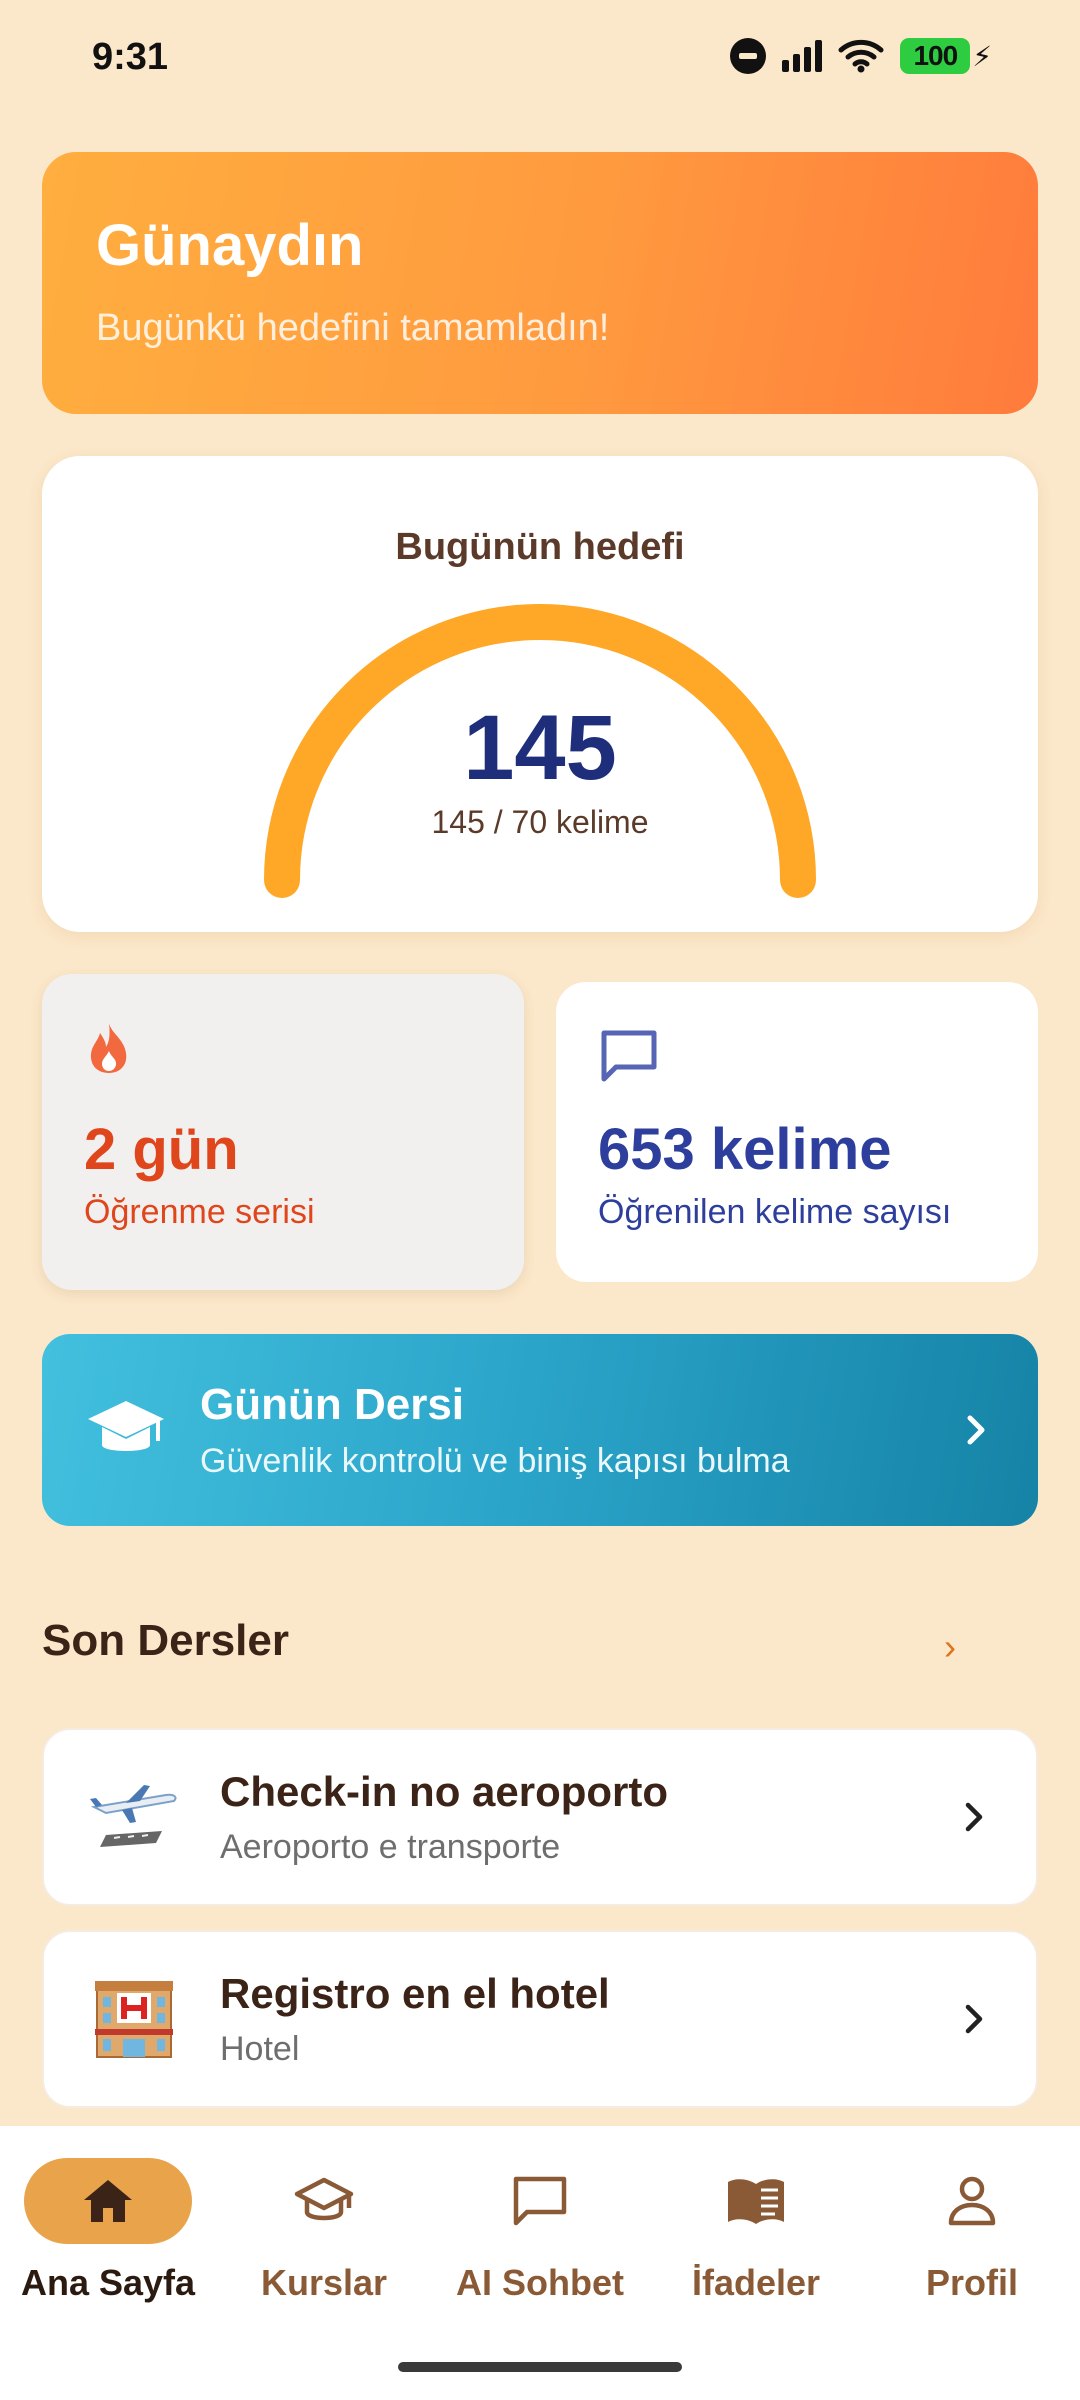 The width and height of the screenshot is (1080, 2400). I want to click on battery-indicator: 100 ⚡, so click(946, 56).